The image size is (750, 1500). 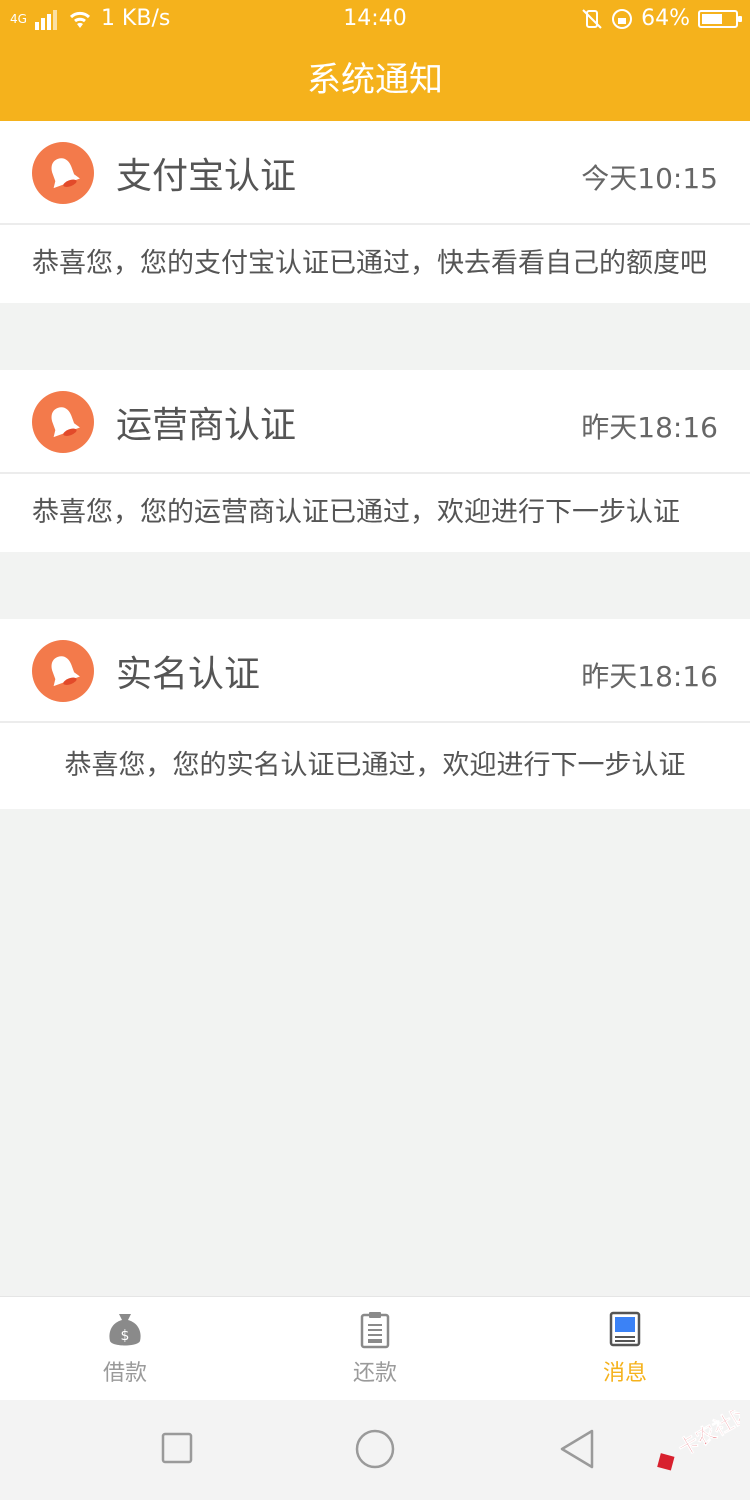 I want to click on clipboard-icon, so click(x=375, y=1329).